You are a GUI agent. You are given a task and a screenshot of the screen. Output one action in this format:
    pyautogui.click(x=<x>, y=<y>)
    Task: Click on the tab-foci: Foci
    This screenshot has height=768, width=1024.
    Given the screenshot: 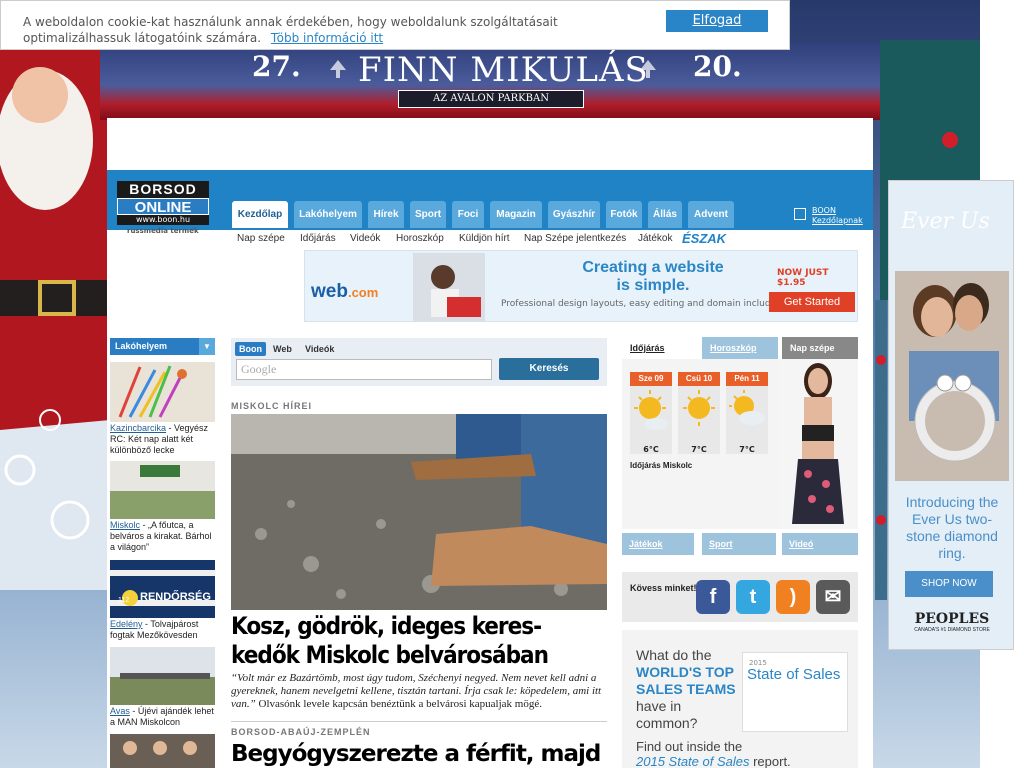 What is the action you would take?
    pyautogui.click(x=468, y=214)
    